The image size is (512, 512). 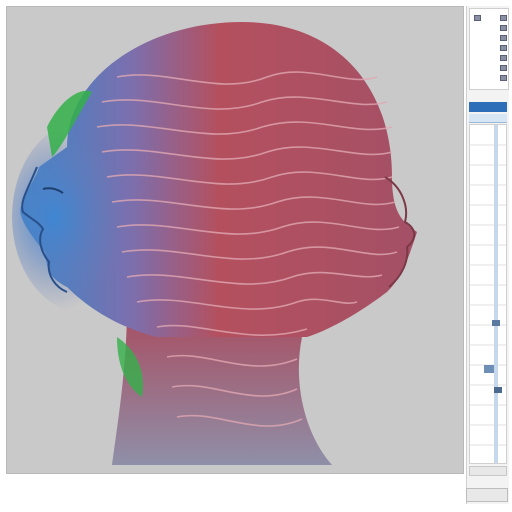 I want to click on toolbox, so click(x=489, y=49).